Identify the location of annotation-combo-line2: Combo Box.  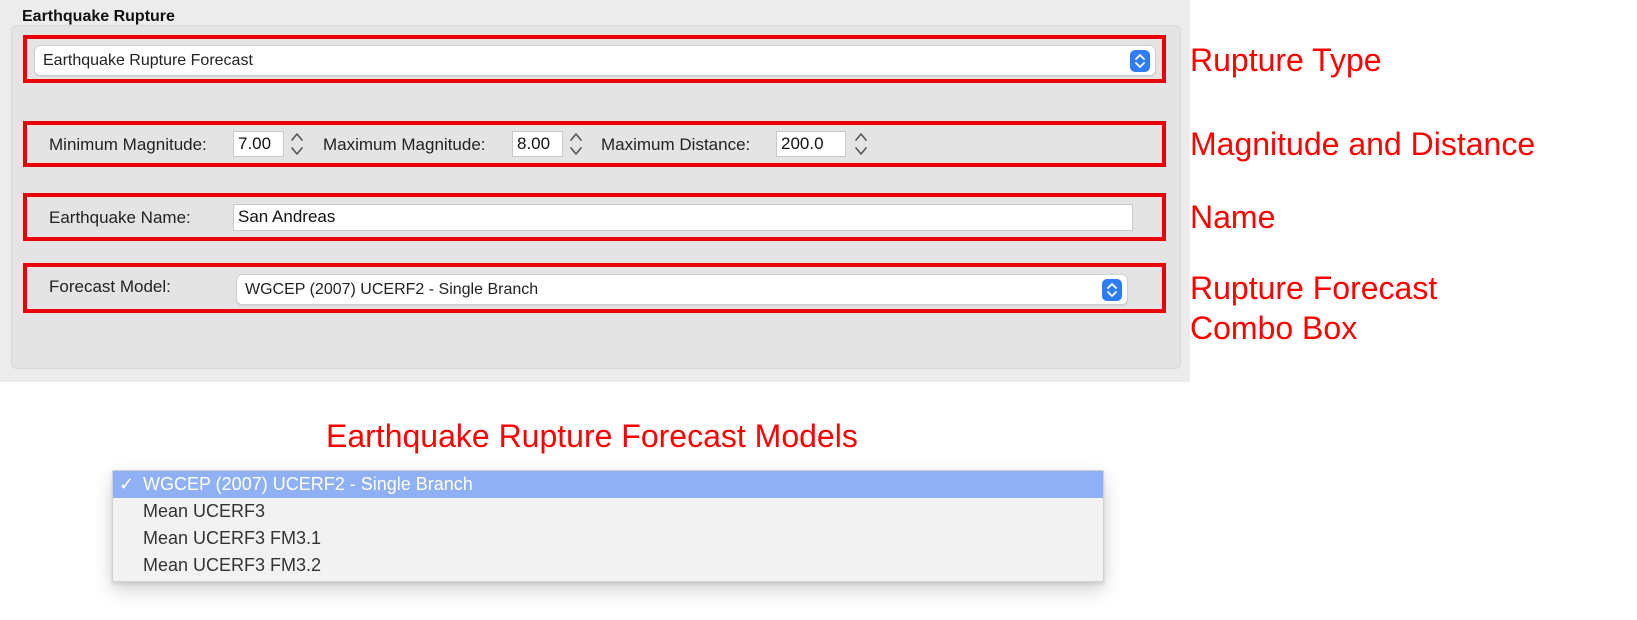
(1274, 328).